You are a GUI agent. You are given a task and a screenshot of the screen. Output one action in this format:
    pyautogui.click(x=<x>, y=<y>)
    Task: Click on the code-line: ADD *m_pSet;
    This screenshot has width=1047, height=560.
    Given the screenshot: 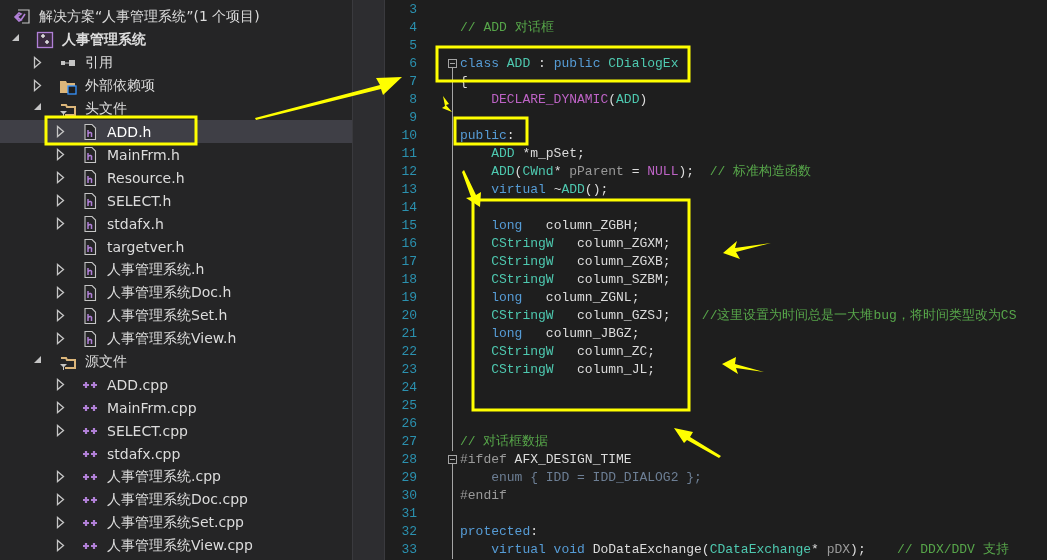 What is the action you would take?
    pyautogui.click(x=537, y=154)
    